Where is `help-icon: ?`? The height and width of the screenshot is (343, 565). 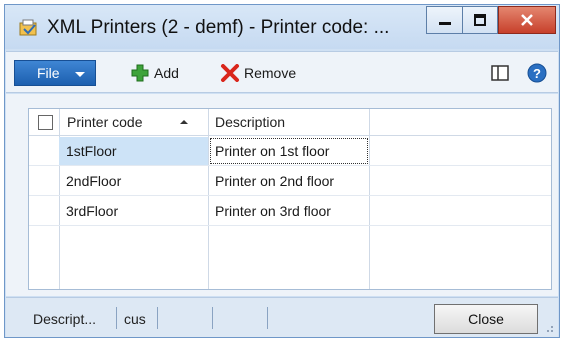
help-icon: ? is located at coordinates (537, 73).